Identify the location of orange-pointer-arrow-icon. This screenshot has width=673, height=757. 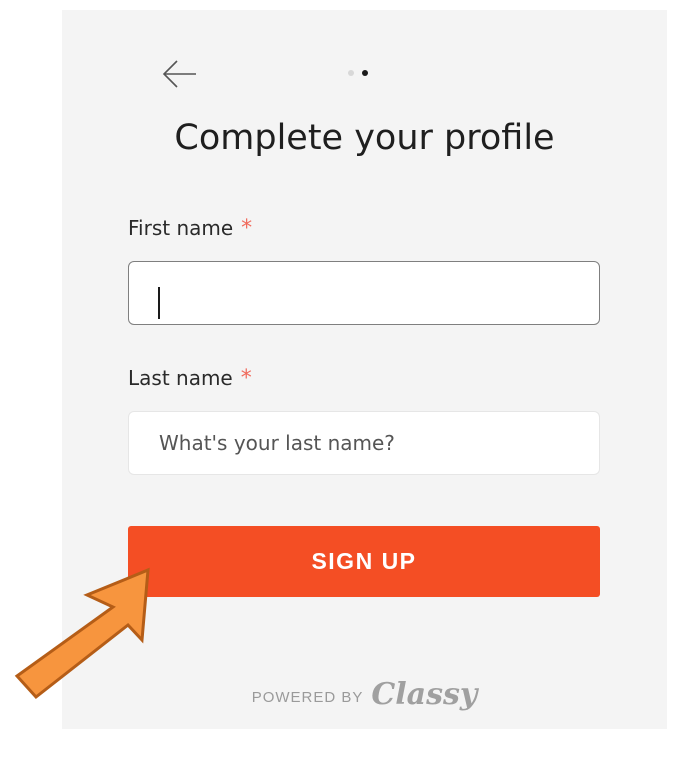
(82, 633).